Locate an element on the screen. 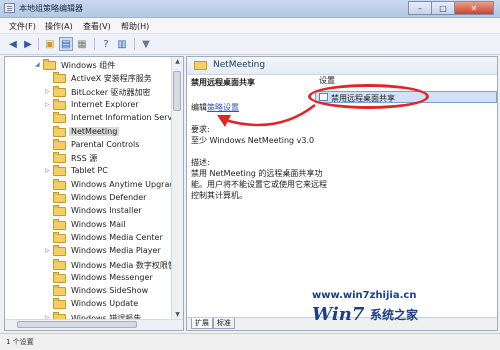 This screenshot has height=350, width=500. scroll-up-arrow-icon: ▲ is located at coordinates (177, 63).